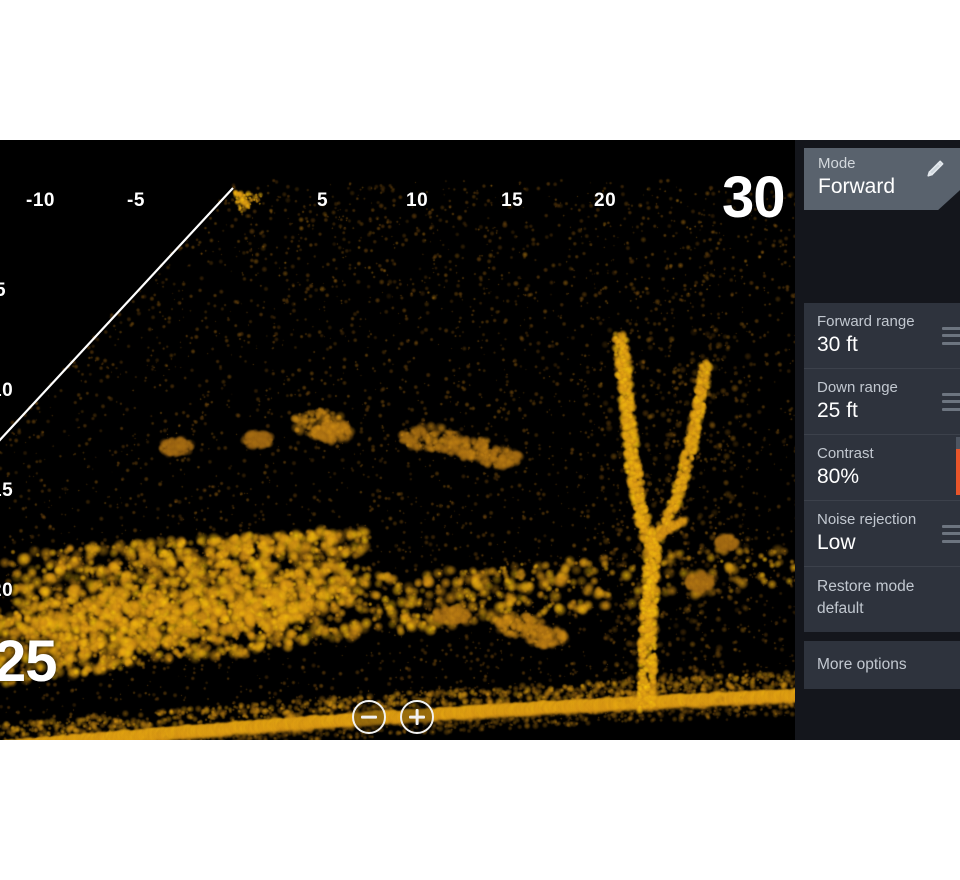 The height and width of the screenshot is (880, 960). Describe the element at coordinates (866, 321) in the screenshot. I see `setting-label: Forward range` at that location.